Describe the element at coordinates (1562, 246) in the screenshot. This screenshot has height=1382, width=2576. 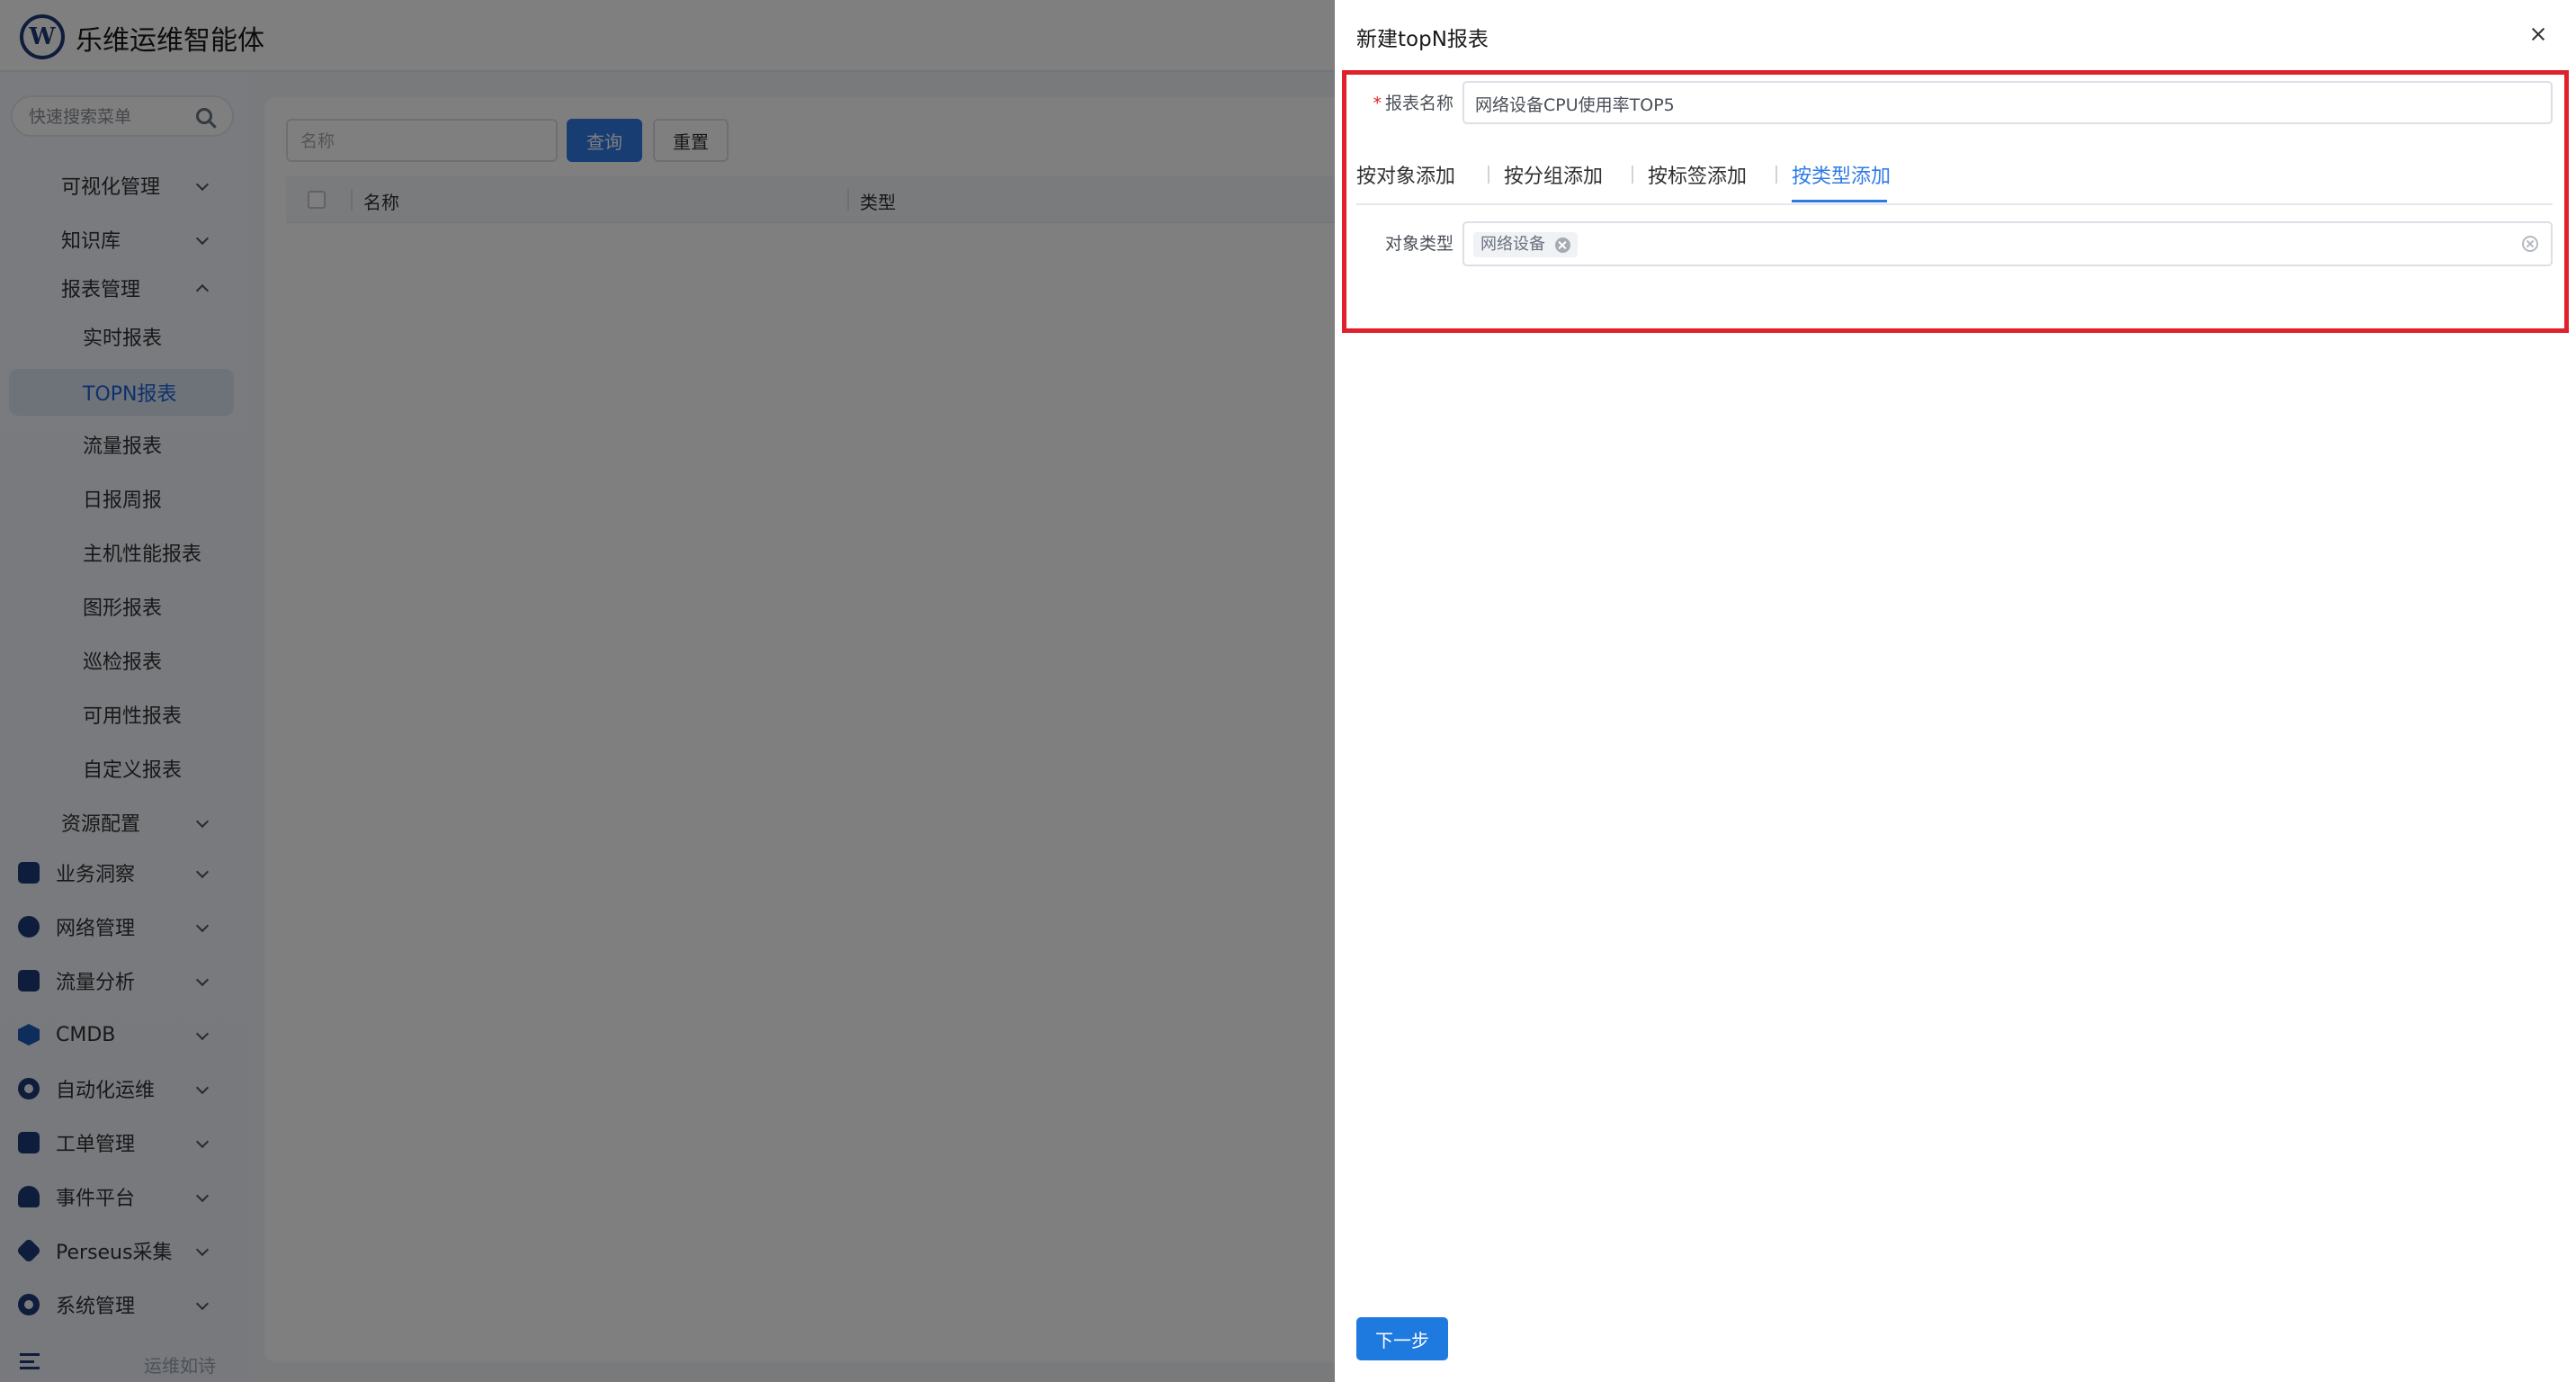
I see `tag-close-icon` at that location.